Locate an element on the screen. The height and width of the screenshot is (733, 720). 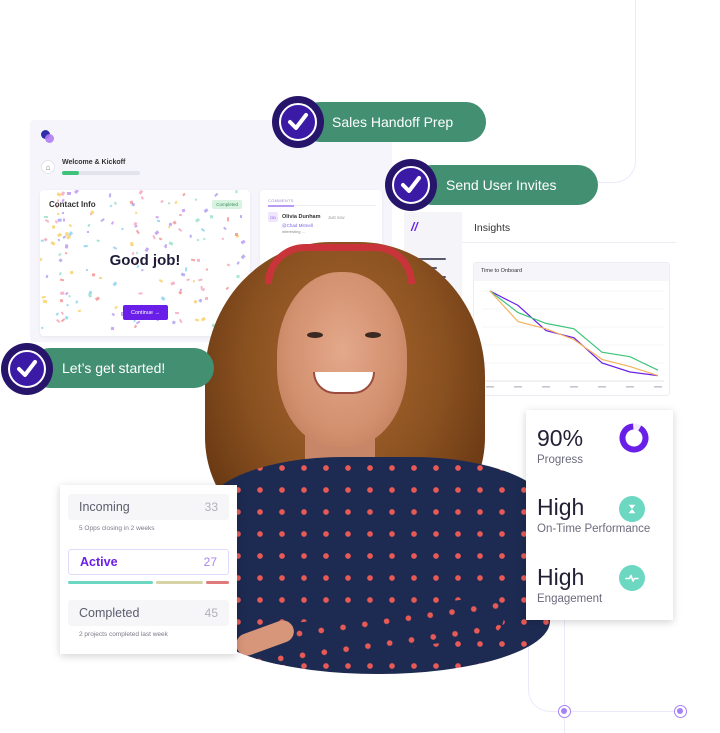
row-name: Completed is located at coordinates (109, 613).